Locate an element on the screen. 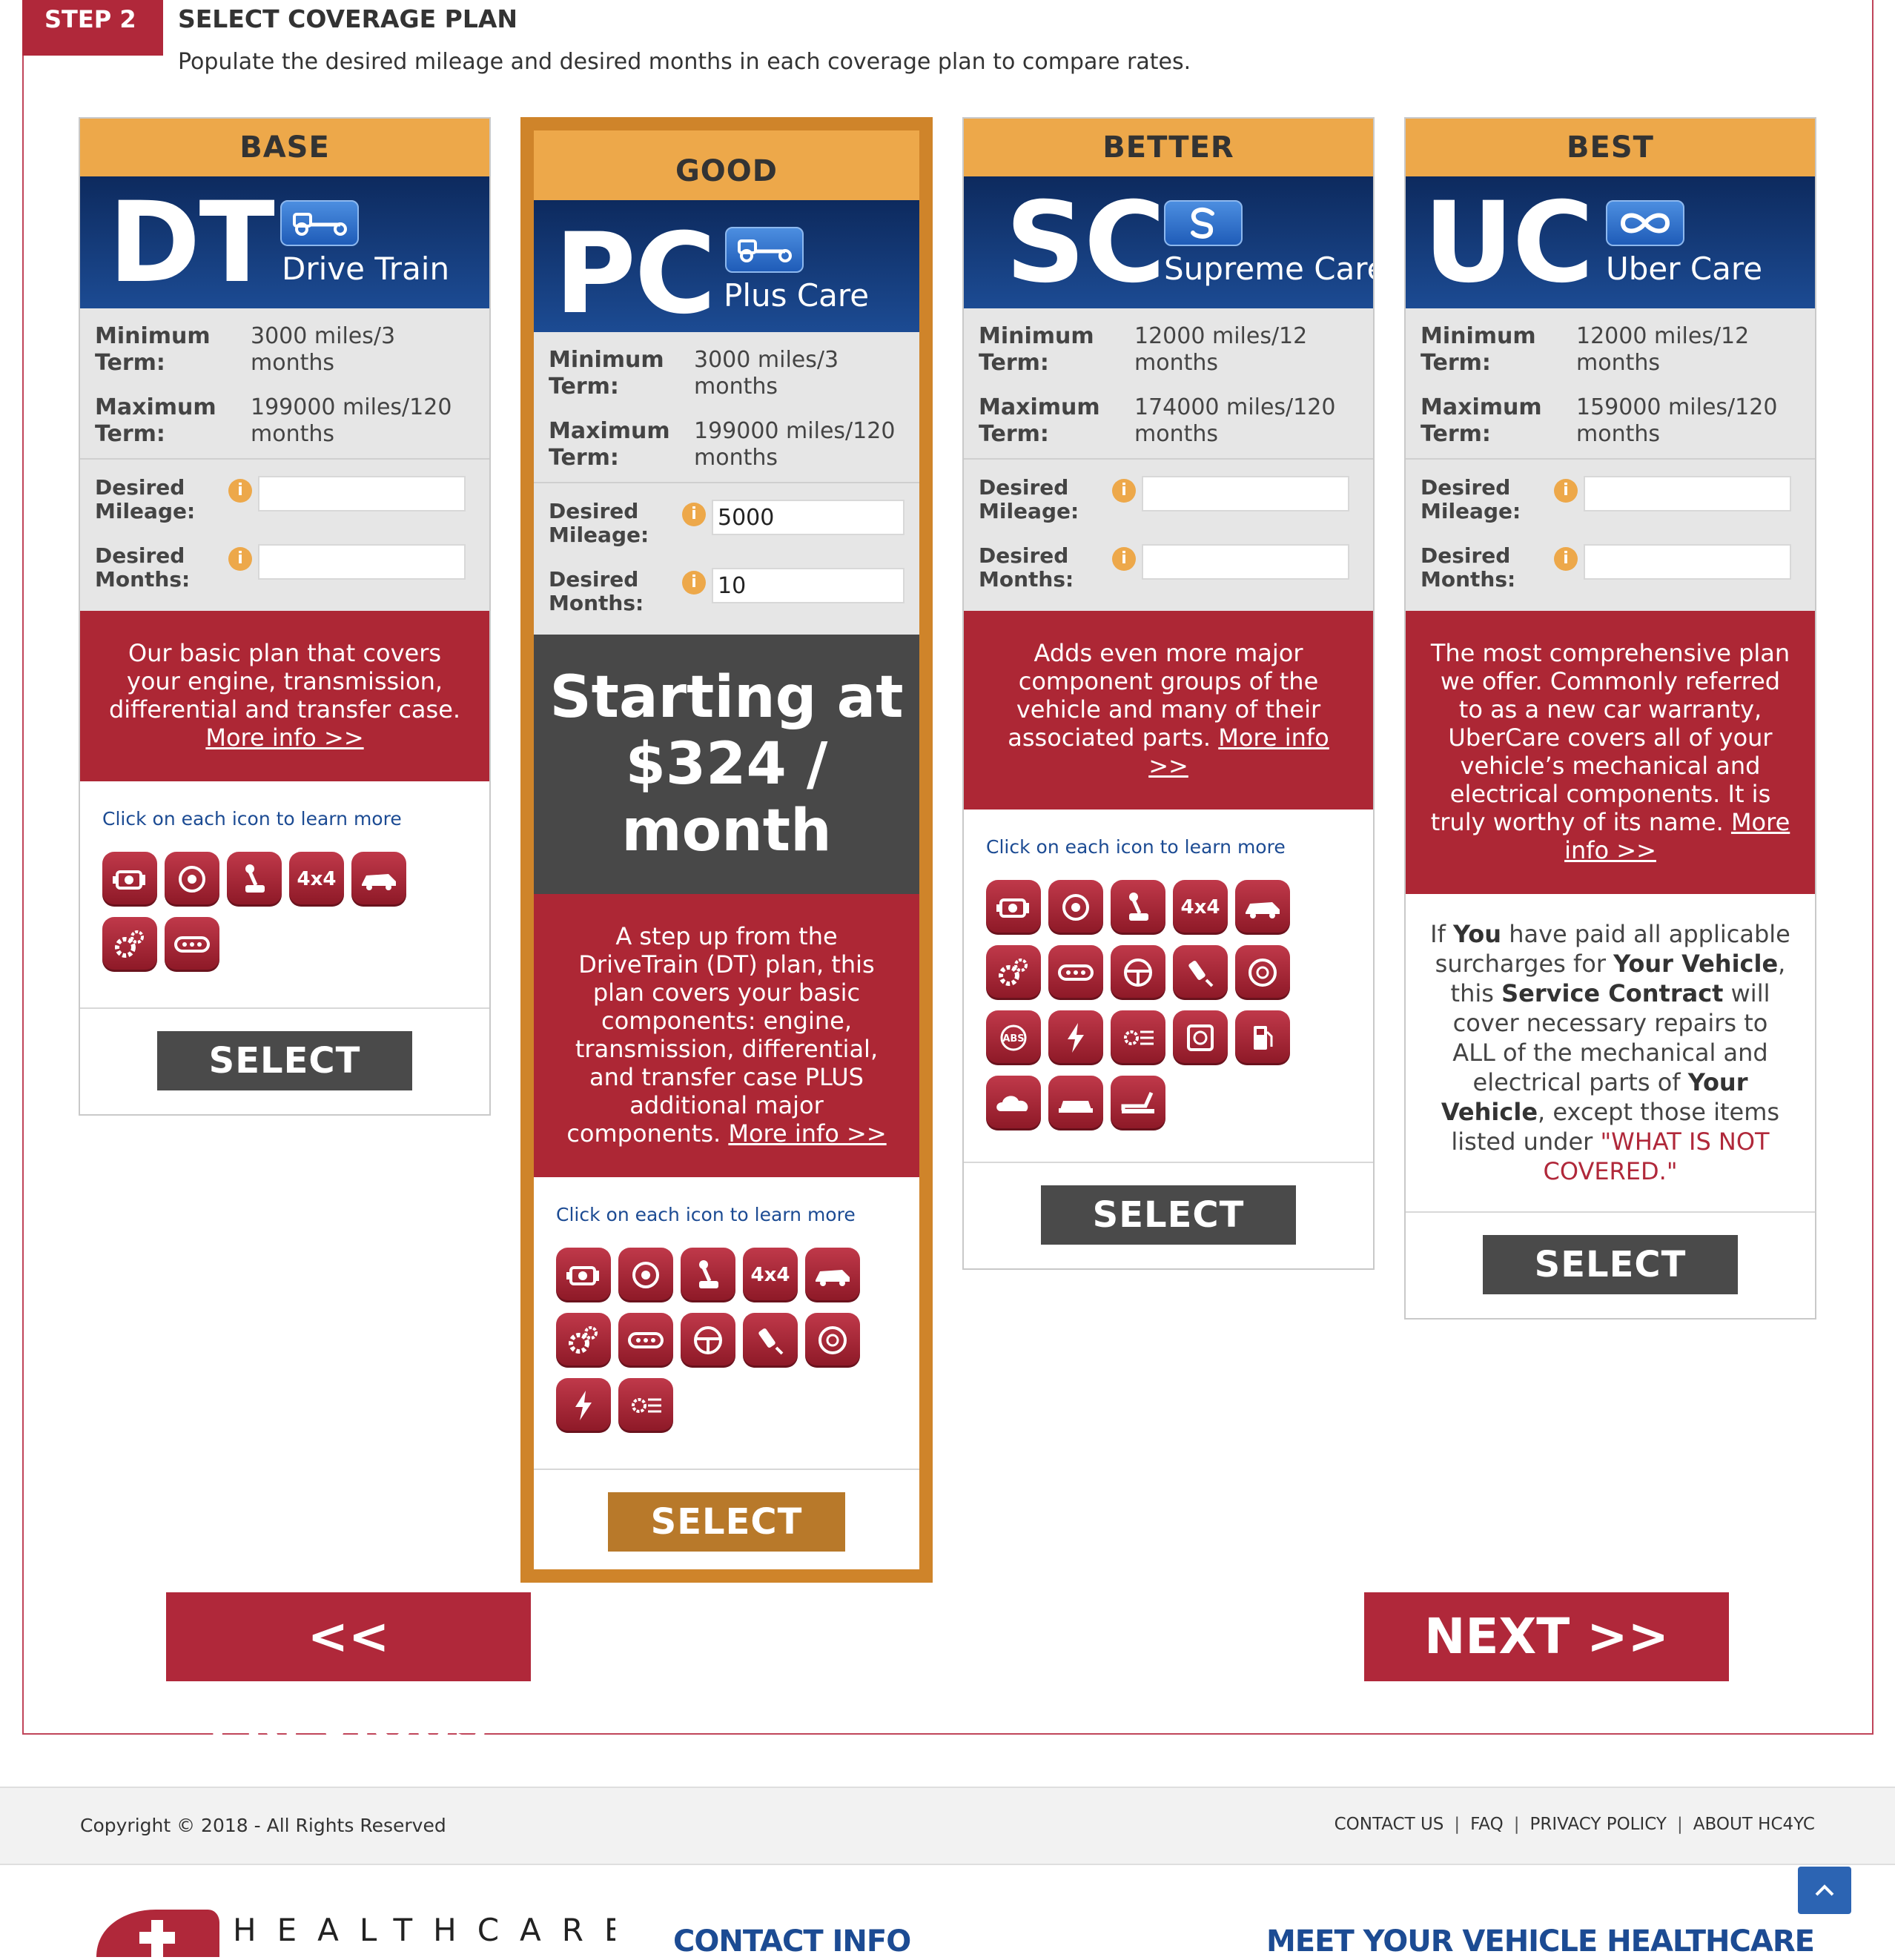 The image size is (1895, 1960). fuel-pump-icon is located at coordinates (1262, 1037).